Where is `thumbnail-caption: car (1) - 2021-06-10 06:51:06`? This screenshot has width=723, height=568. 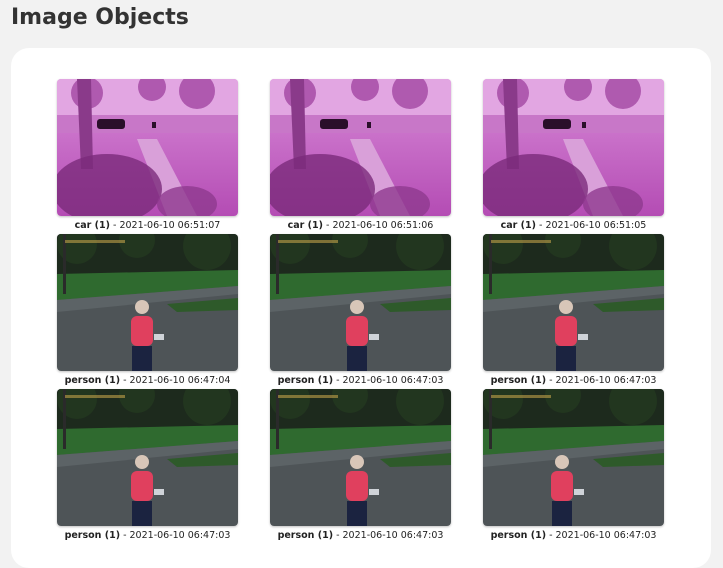
thumbnail-caption: car (1) - 2021-06-10 06:51:06 is located at coordinates (360, 225).